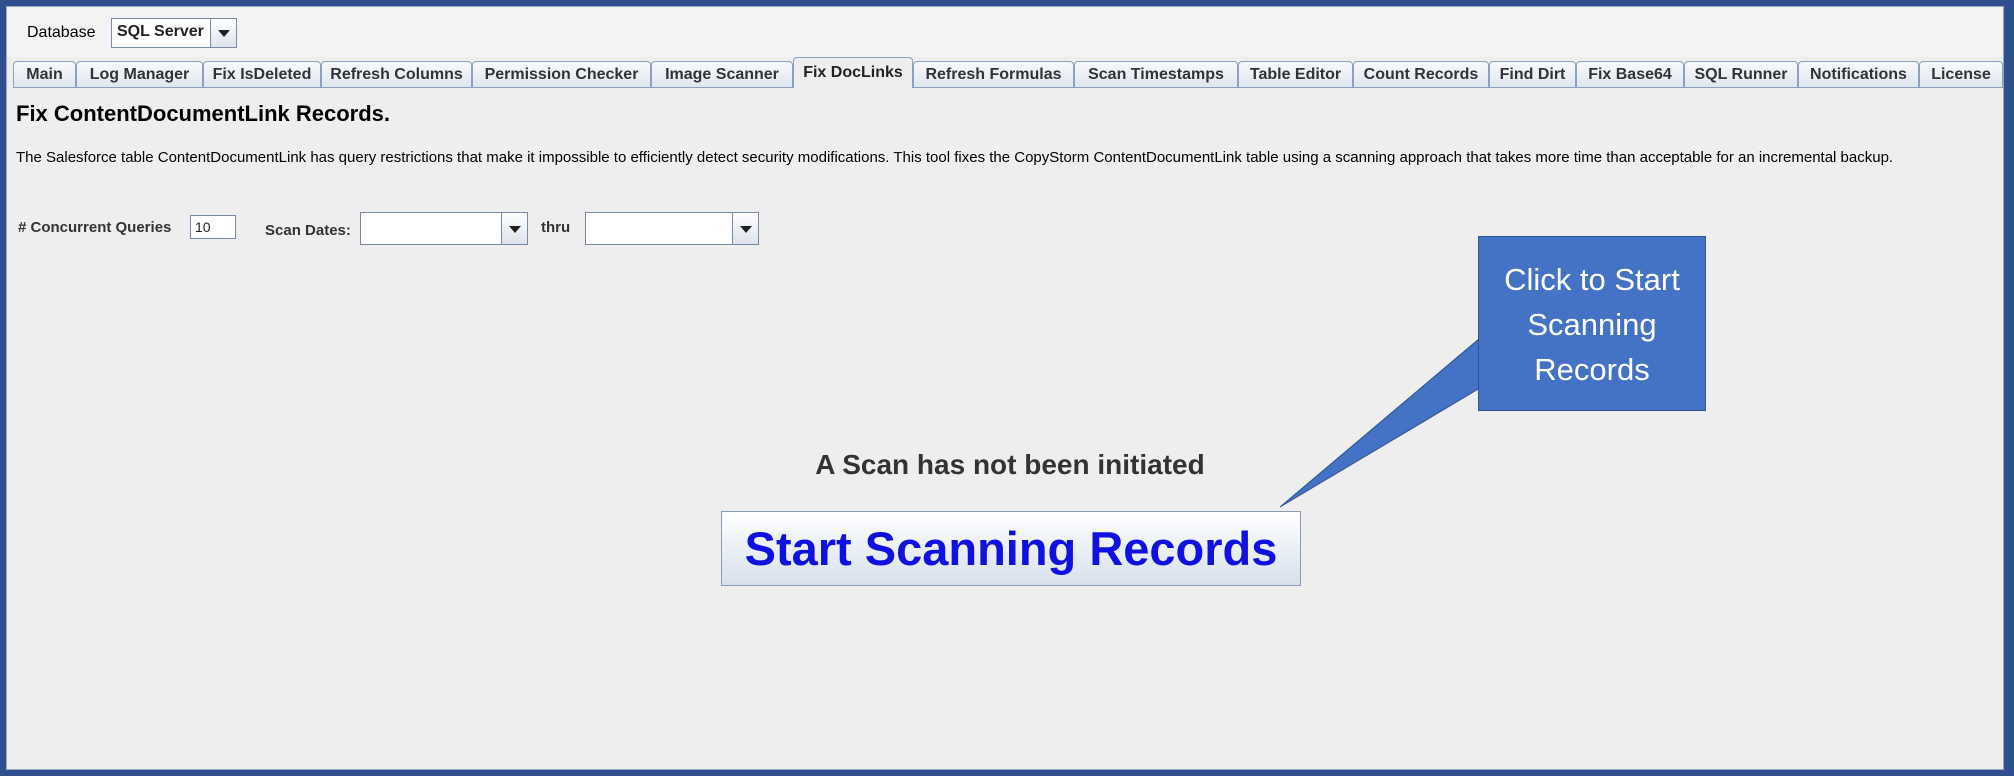 This screenshot has height=776, width=2014. I want to click on tab-main: Main, so click(44, 74).